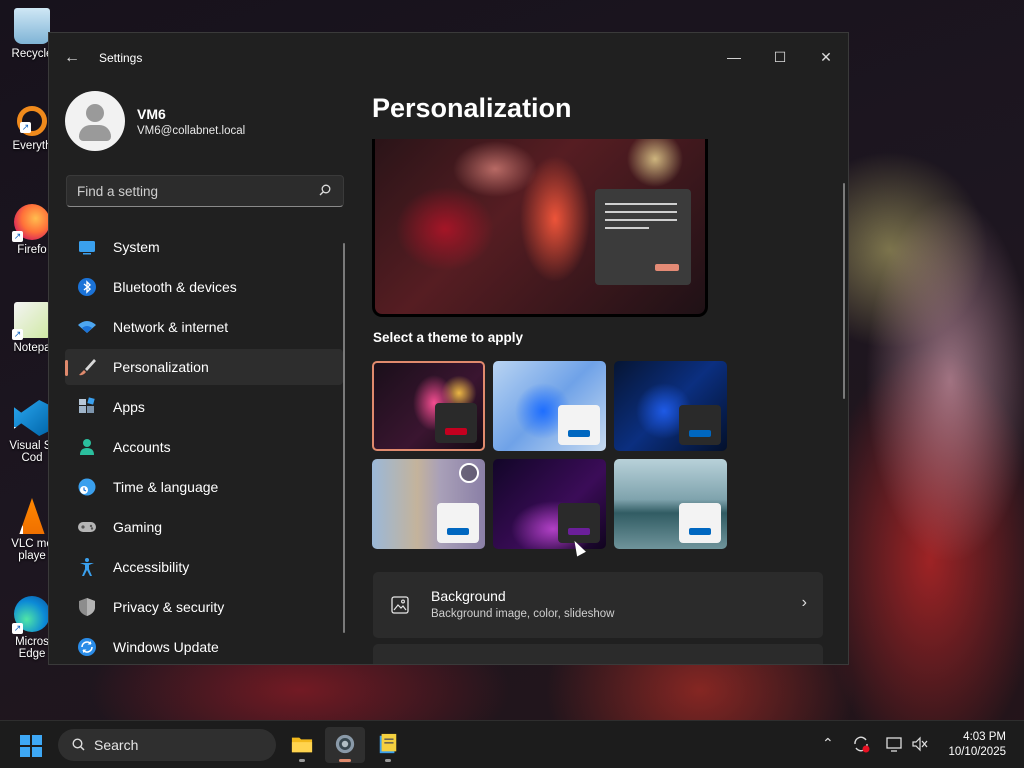  What do you see at coordinates (828, 743) in the screenshot?
I see `chevron-up-icon: ⌃` at bounding box center [828, 743].